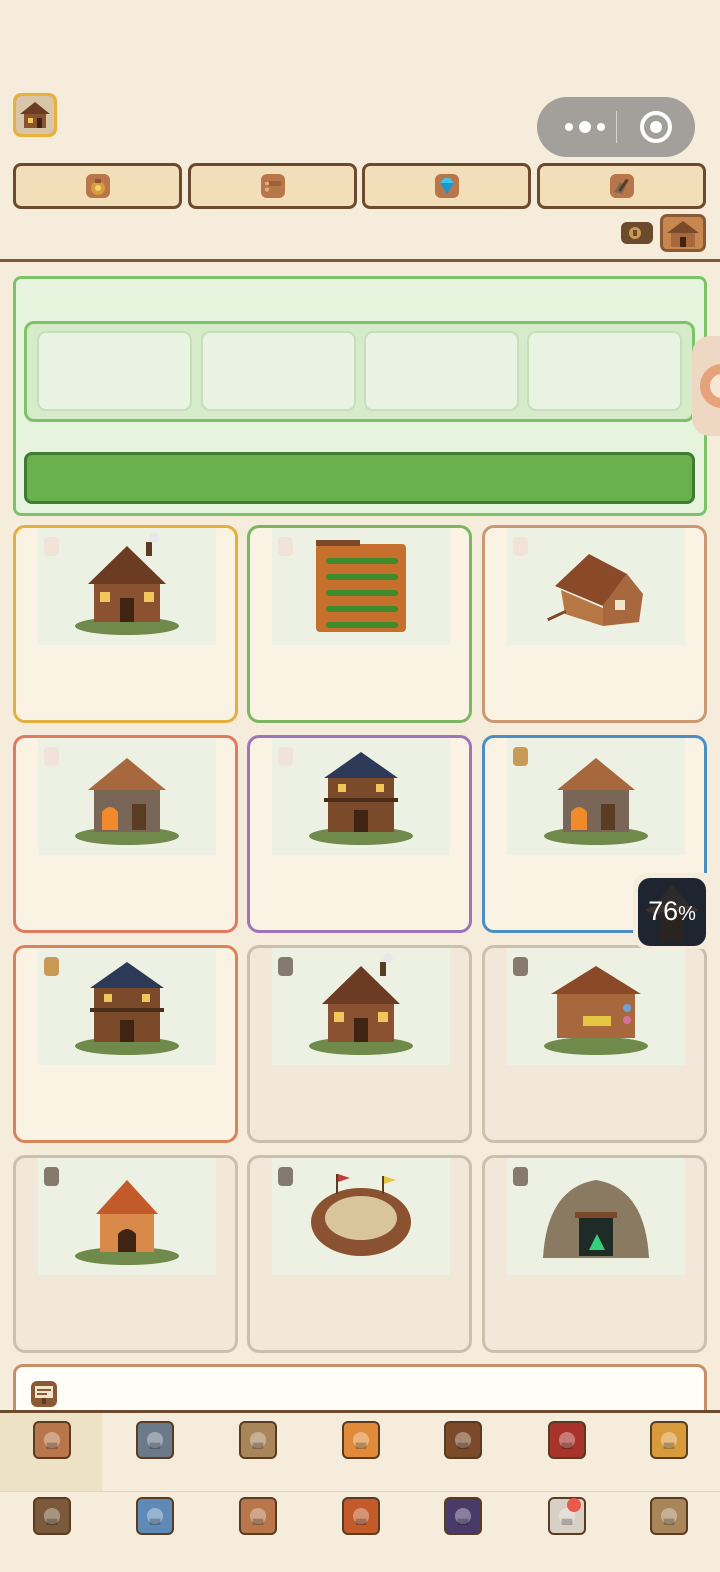  I want to click on banner-icon, so click(567, 1440).